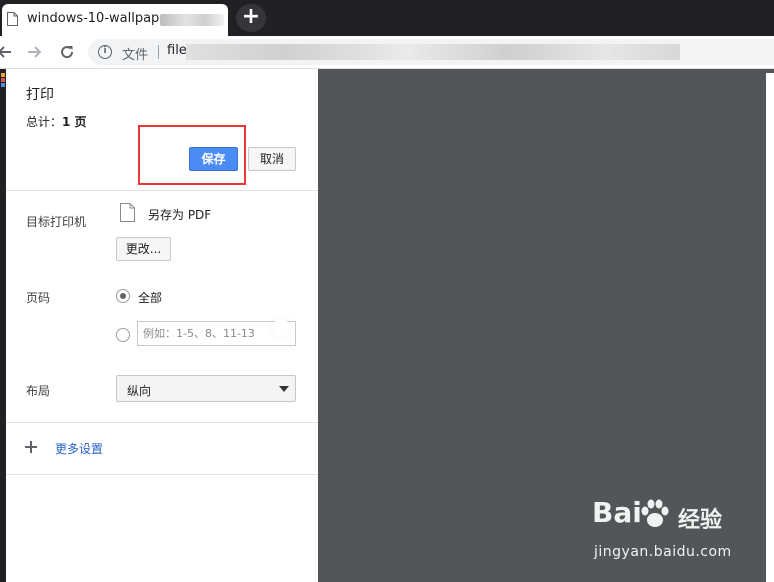 The image size is (774, 582). Describe the element at coordinates (31, 447) in the screenshot. I see `plus-icon` at that location.